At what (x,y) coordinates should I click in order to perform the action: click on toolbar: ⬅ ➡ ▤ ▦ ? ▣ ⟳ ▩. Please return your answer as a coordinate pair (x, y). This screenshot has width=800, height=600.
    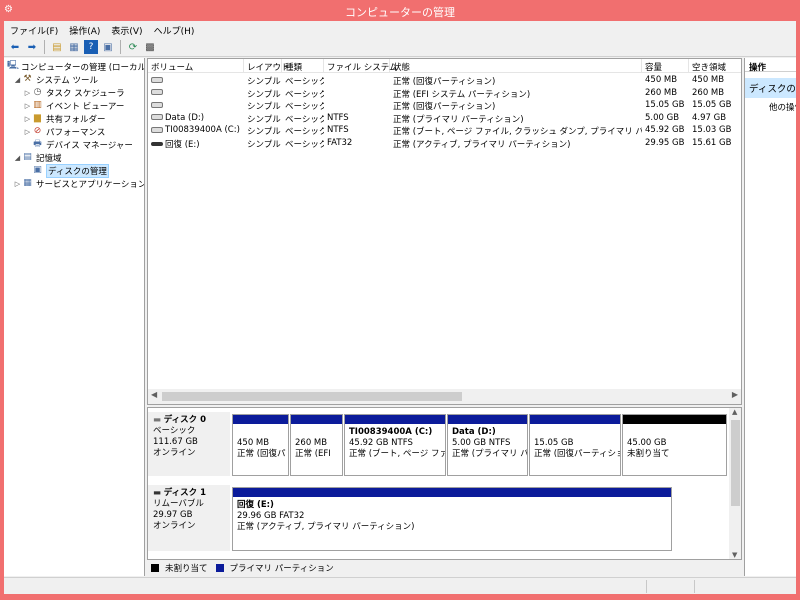
    Looking at the image, I should click on (400, 47).